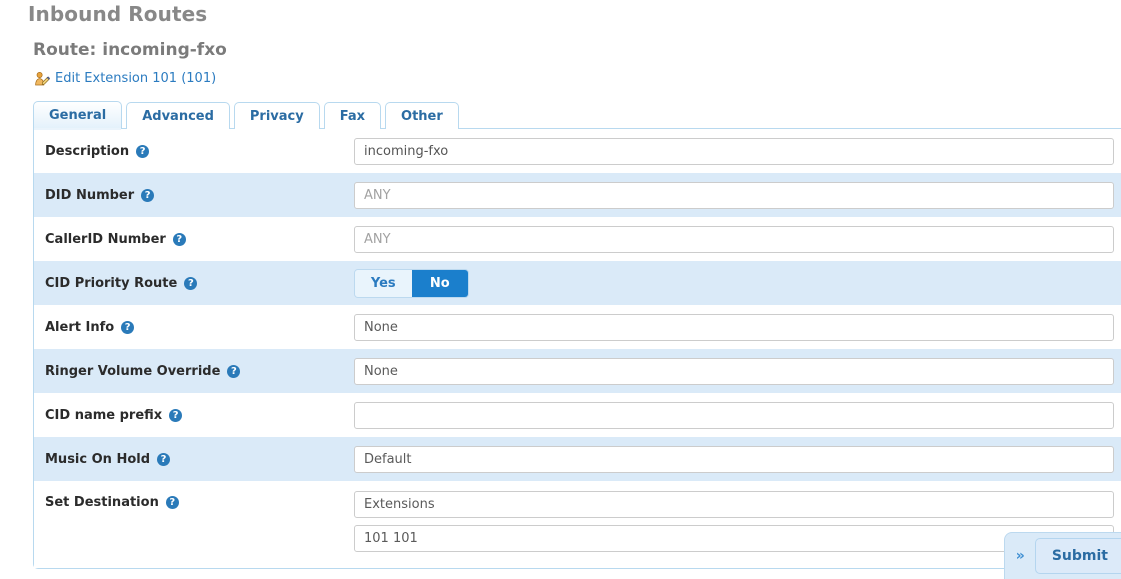 The width and height of the screenshot is (1121, 579). I want to click on field-alert-info, so click(737, 327).